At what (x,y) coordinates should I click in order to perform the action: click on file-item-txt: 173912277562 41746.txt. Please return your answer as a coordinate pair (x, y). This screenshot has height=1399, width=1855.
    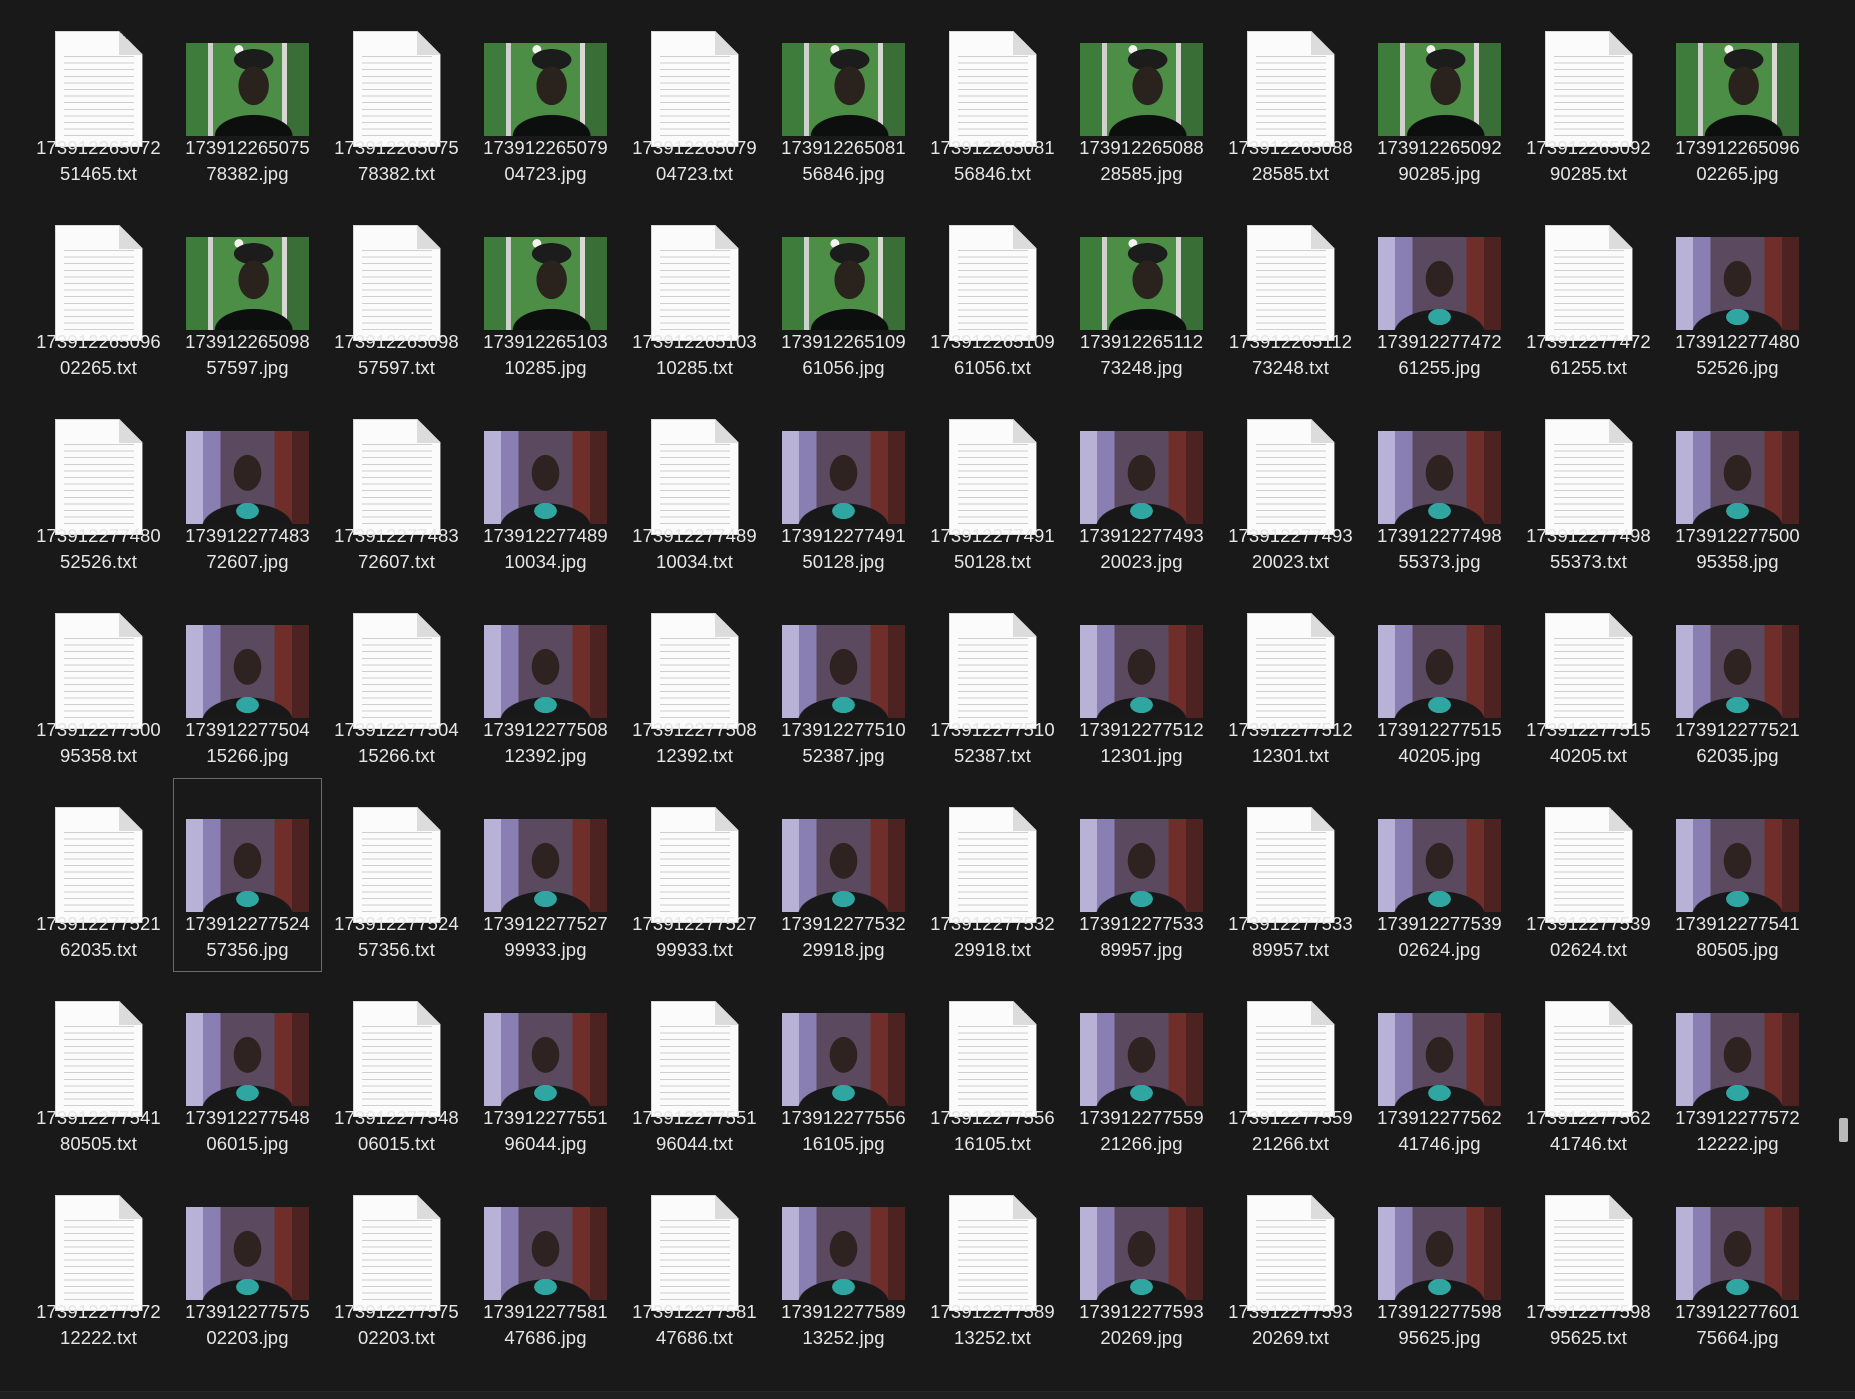
    Looking at the image, I should click on (1588, 1069).